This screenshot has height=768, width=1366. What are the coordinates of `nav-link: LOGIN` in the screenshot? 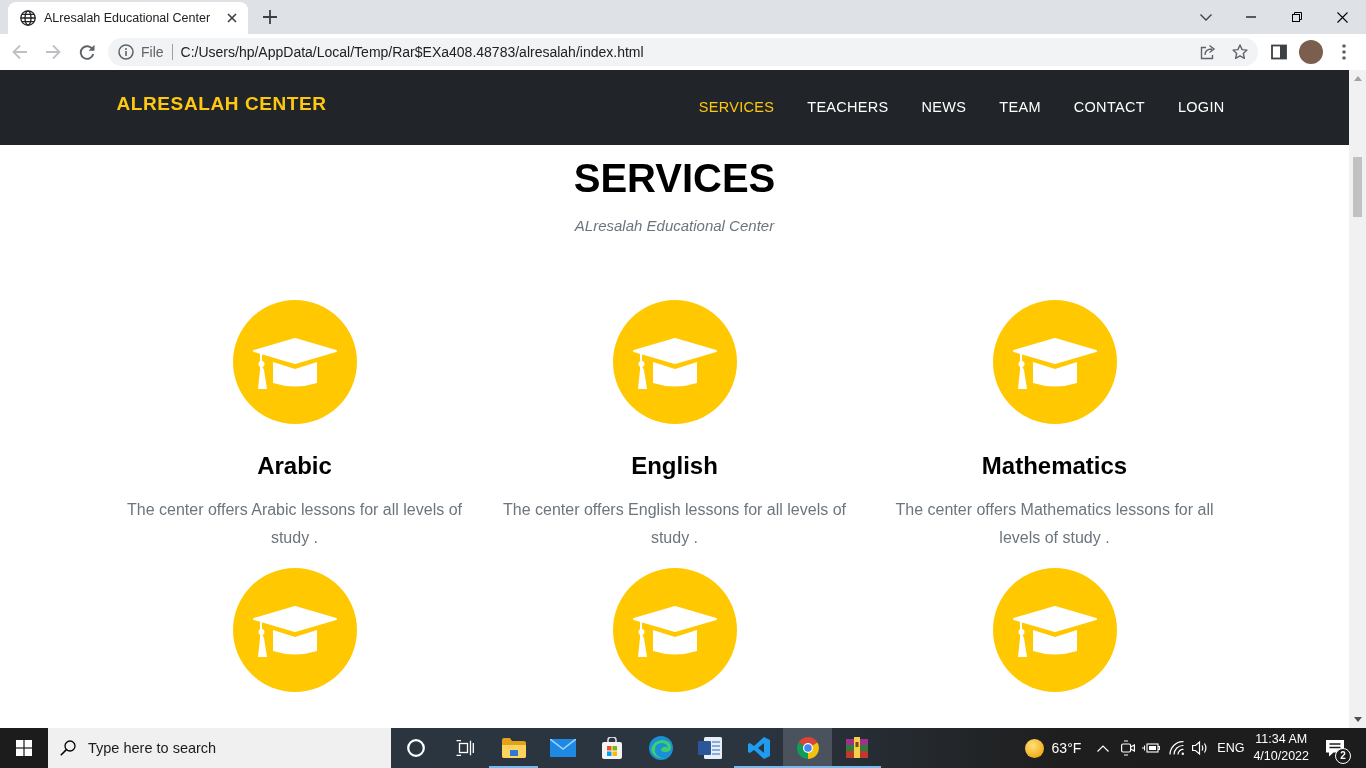 It's located at (1201, 107).